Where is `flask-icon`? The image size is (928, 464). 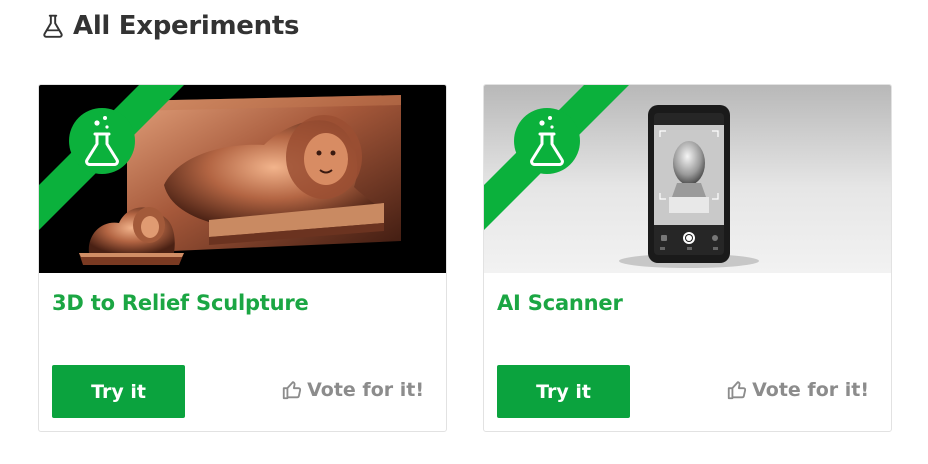 flask-icon is located at coordinates (53, 26).